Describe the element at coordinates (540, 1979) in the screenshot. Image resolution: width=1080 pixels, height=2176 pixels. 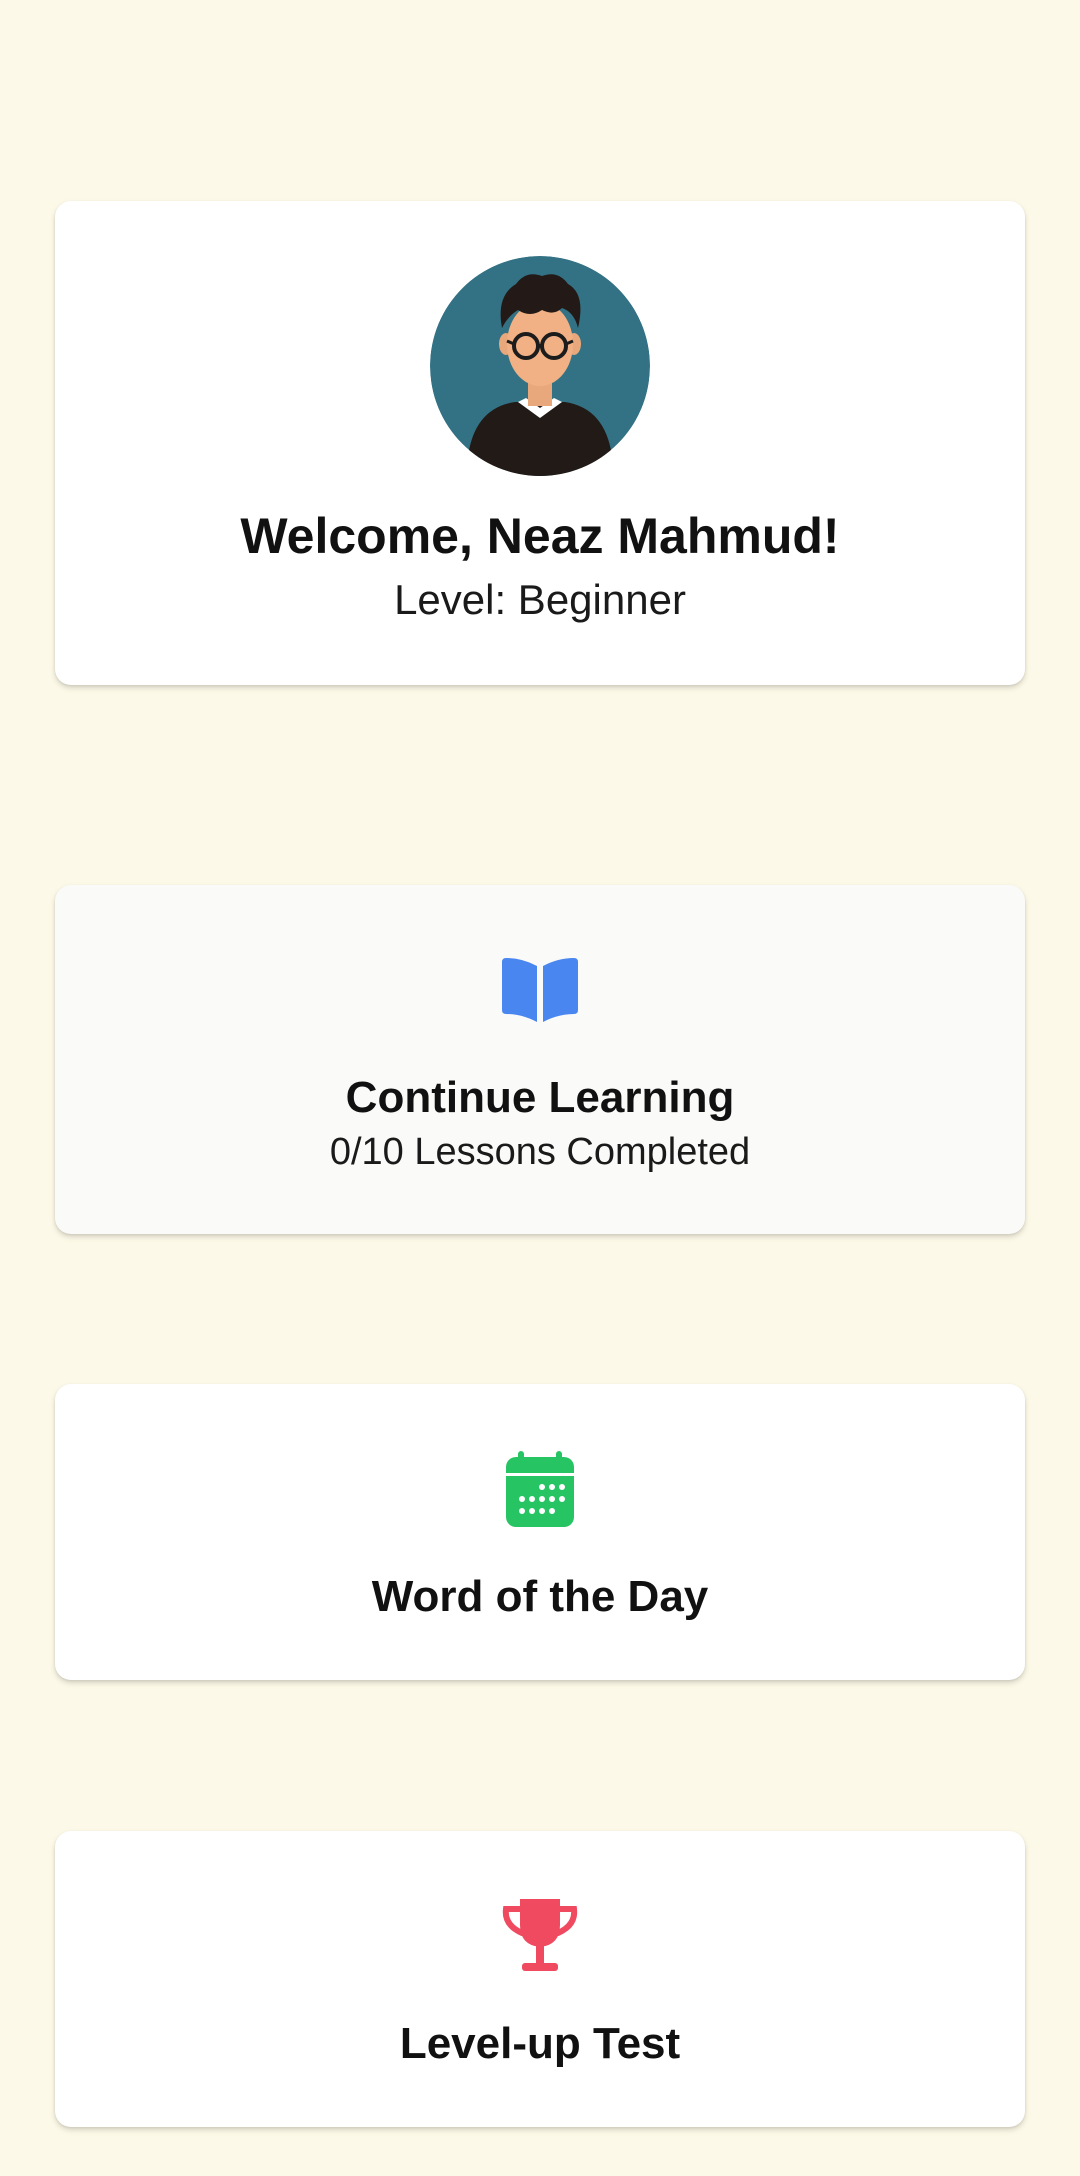
I see `level-up-test-card: Level-up Test` at that location.